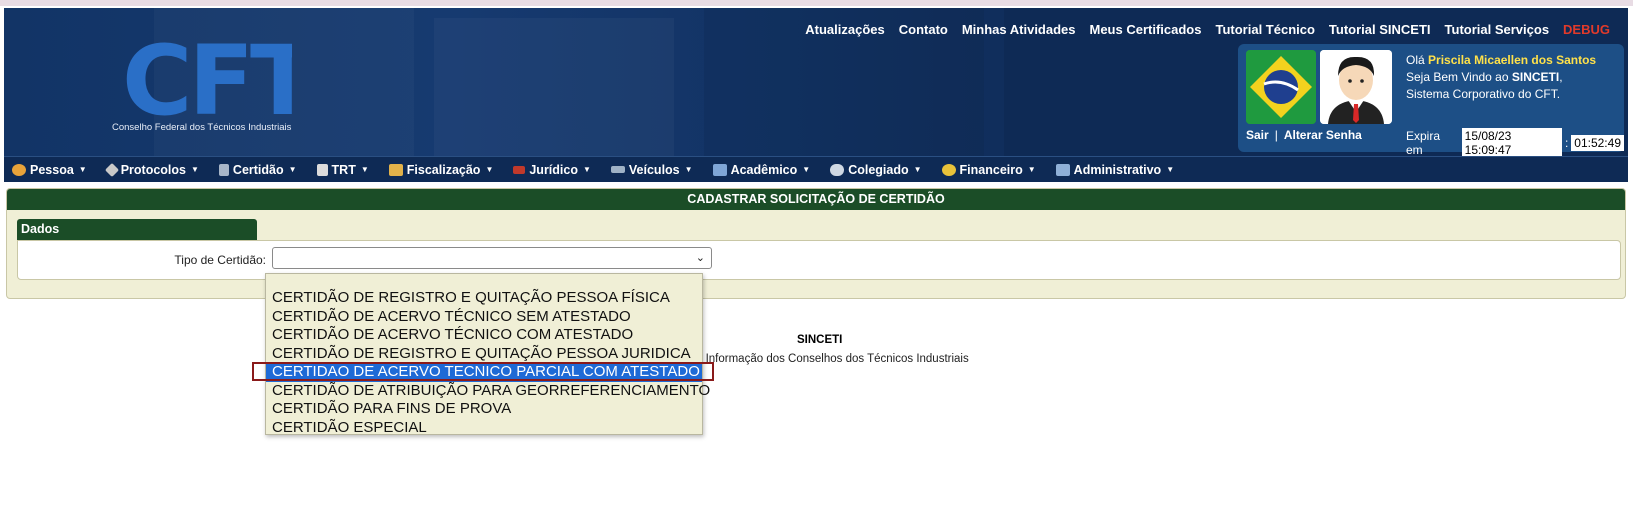  Describe the element at coordinates (322, 169) in the screenshot. I see `copy-icon` at that location.